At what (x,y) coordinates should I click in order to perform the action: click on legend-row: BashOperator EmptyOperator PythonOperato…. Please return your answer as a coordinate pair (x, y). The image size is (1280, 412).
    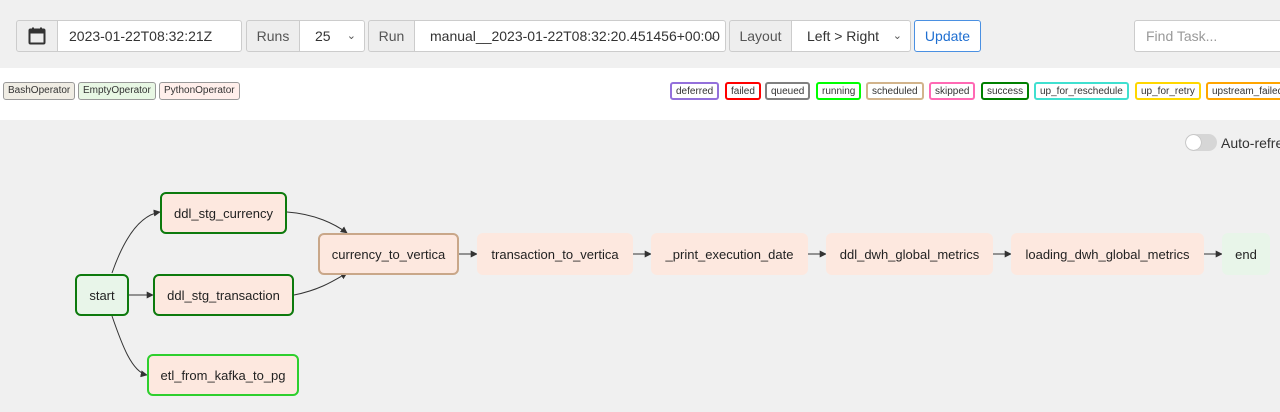
    Looking at the image, I should click on (640, 94).